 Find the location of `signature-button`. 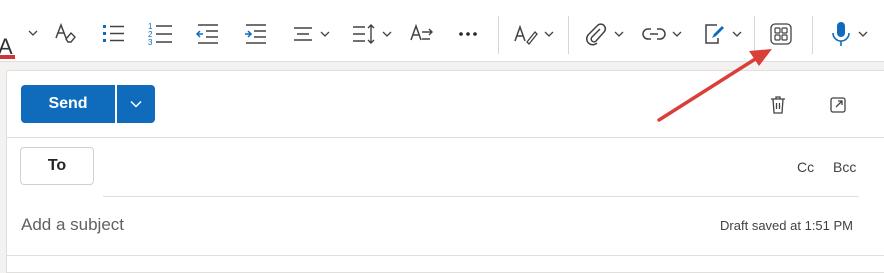

signature-button is located at coordinates (722, 34).